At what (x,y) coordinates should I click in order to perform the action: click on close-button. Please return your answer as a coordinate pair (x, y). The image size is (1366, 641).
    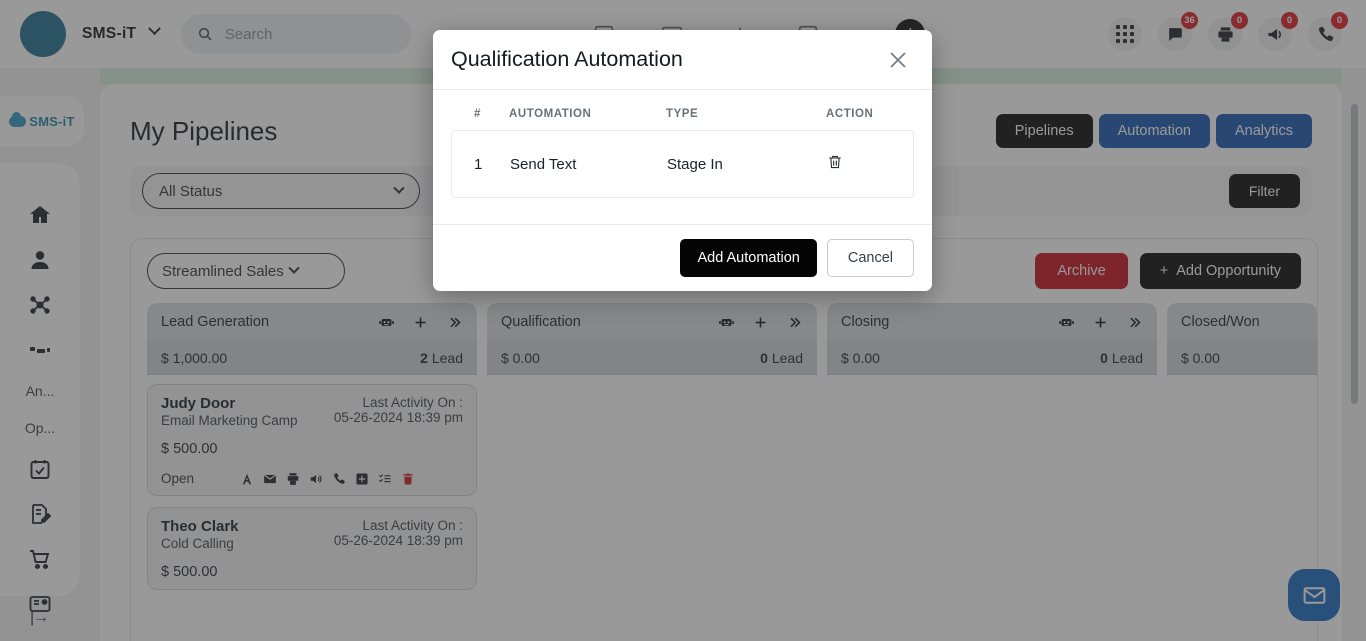
    Looking at the image, I should click on (898, 60).